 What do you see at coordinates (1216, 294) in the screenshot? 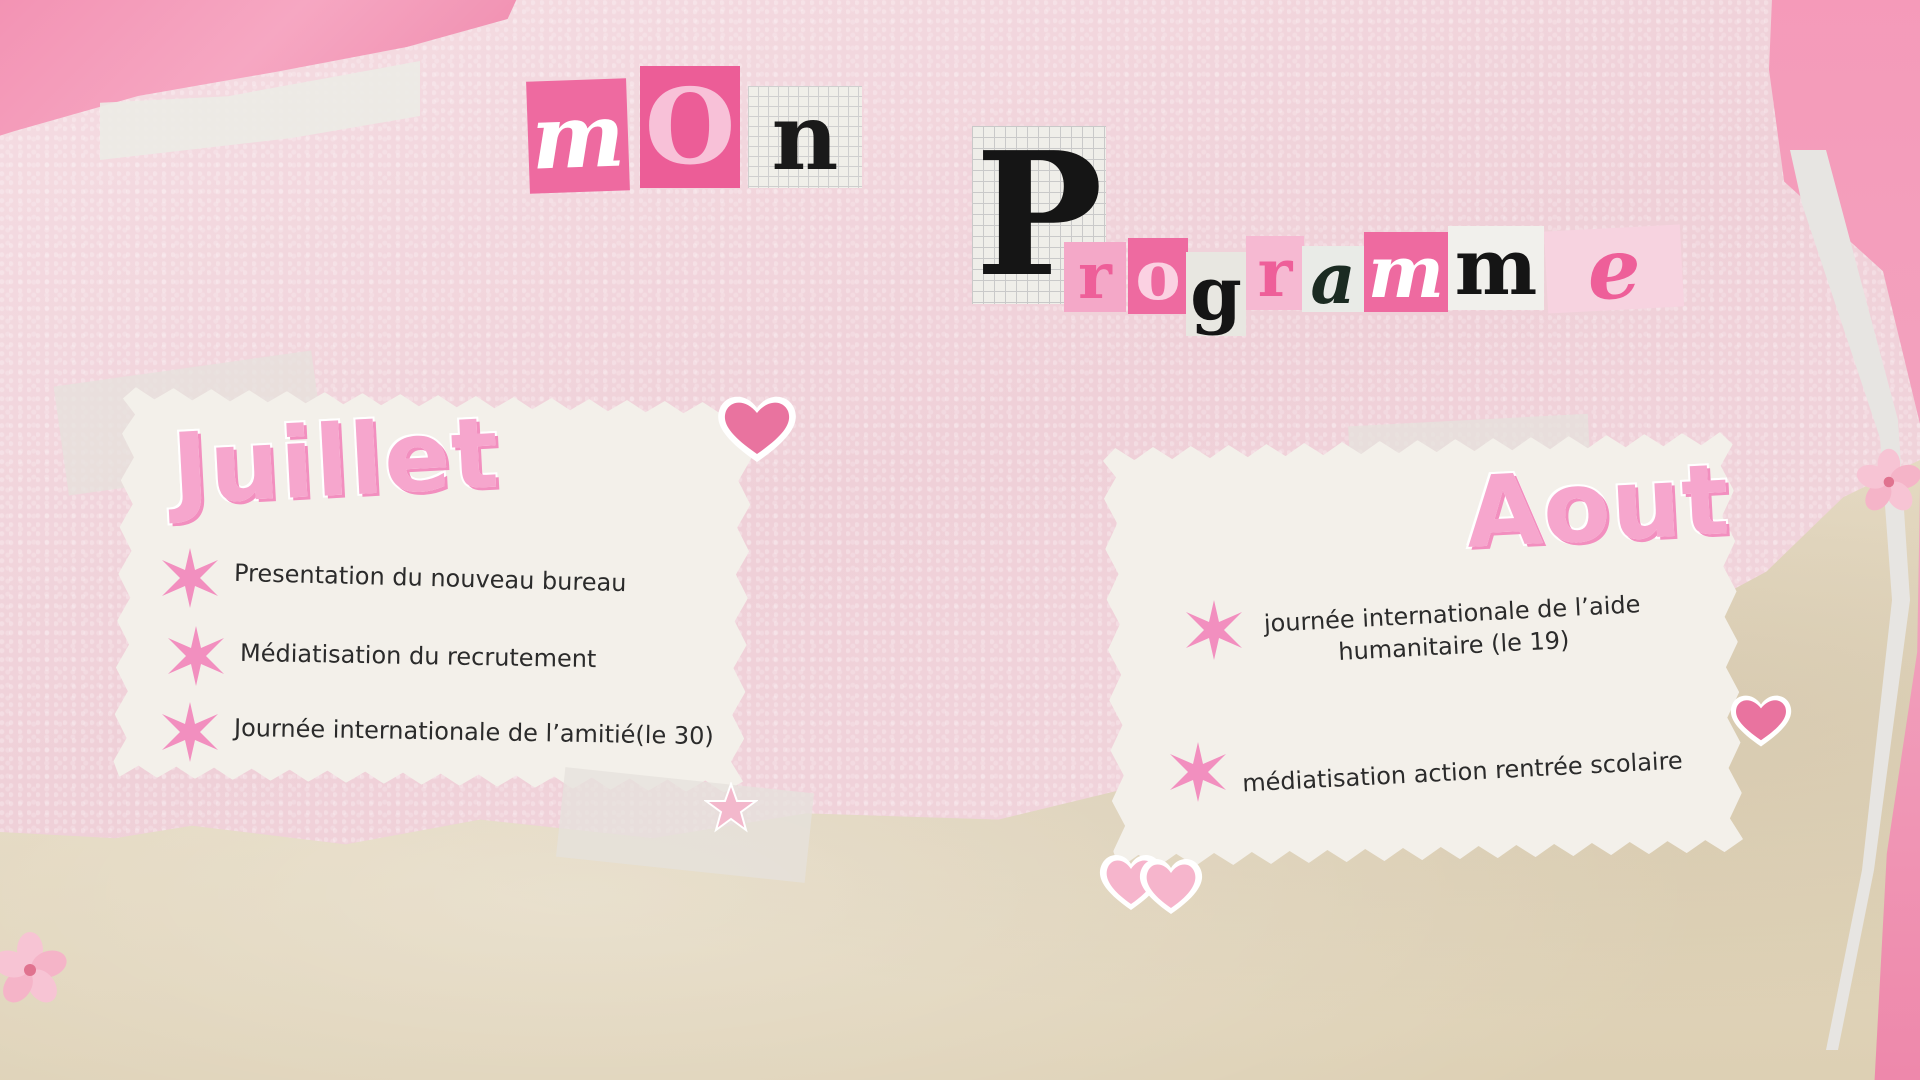
I see `title-letter: g` at bounding box center [1216, 294].